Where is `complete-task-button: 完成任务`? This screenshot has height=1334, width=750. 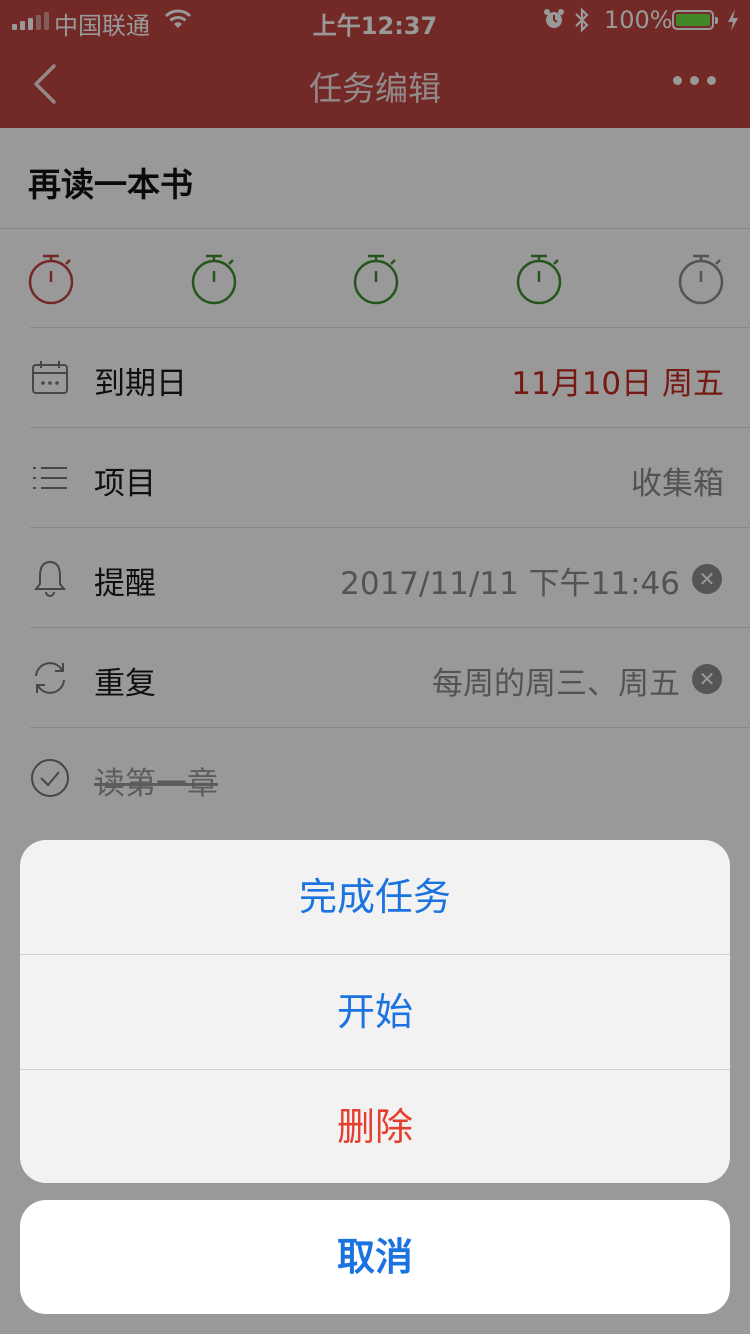
complete-task-button: 完成任务 is located at coordinates (375, 897).